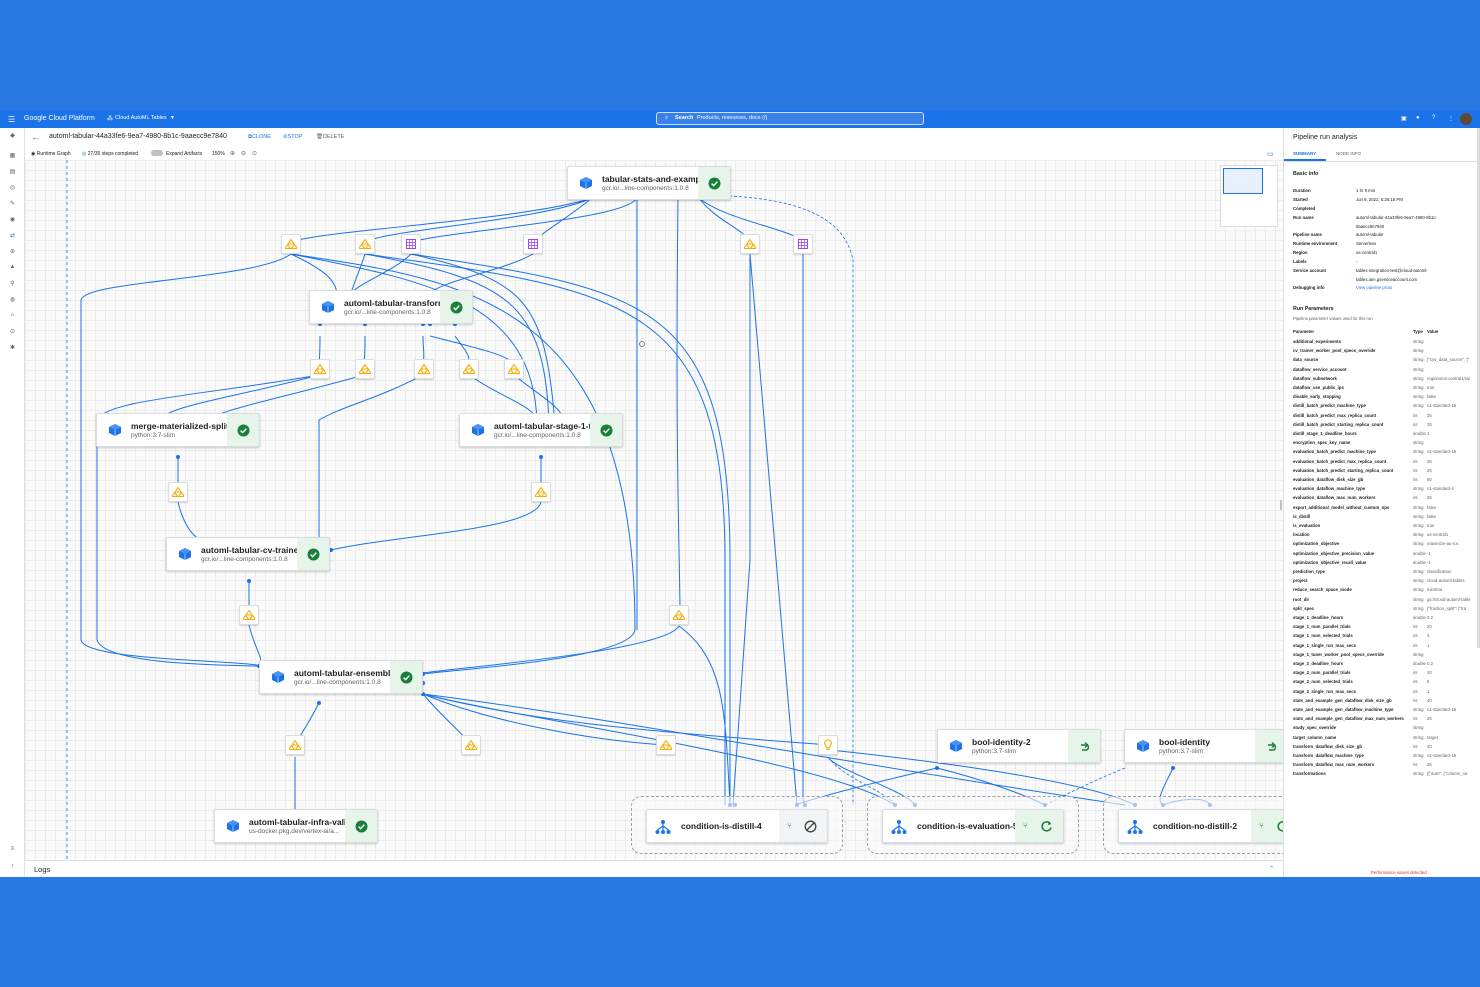 Image resolution: width=1480 pixels, height=987 pixels. What do you see at coordinates (1249, 196) in the screenshot?
I see `minimap` at bounding box center [1249, 196].